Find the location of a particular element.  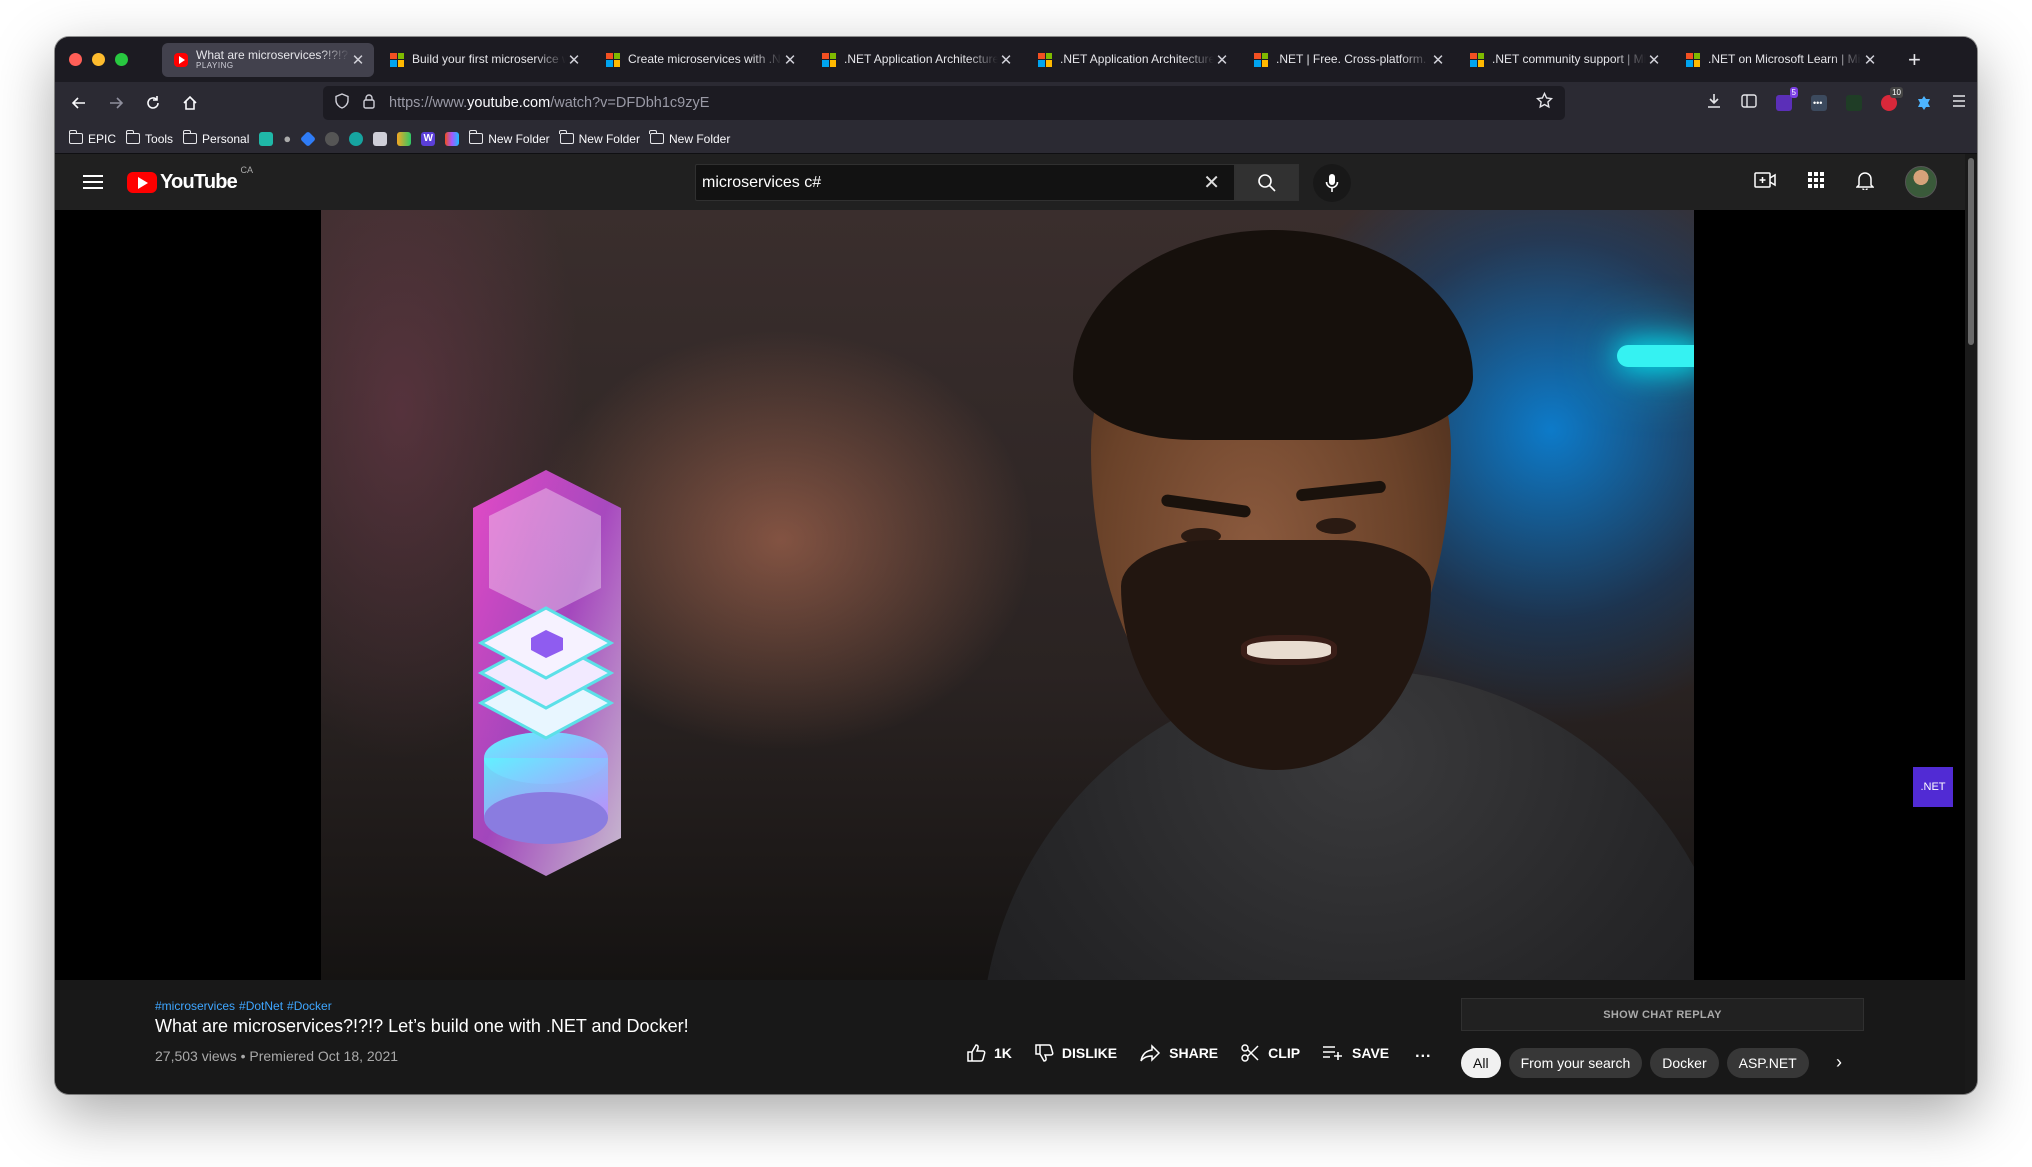

bookmark-leaf-icon is located at coordinates (404, 138).